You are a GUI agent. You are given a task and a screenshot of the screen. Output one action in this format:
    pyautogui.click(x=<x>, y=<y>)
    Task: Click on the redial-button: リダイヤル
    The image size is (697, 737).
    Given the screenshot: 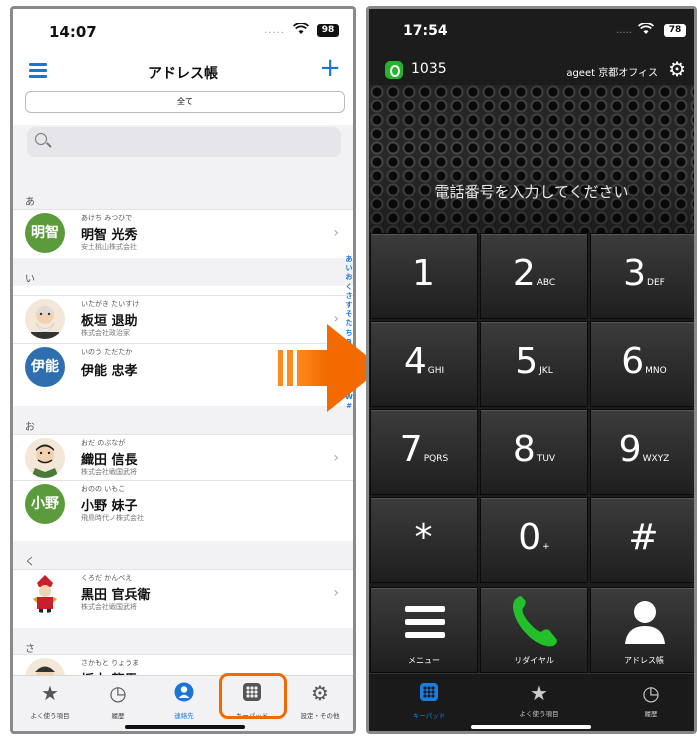 What is the action you would take?
    pyautogui.click(x=534, y=630)
    